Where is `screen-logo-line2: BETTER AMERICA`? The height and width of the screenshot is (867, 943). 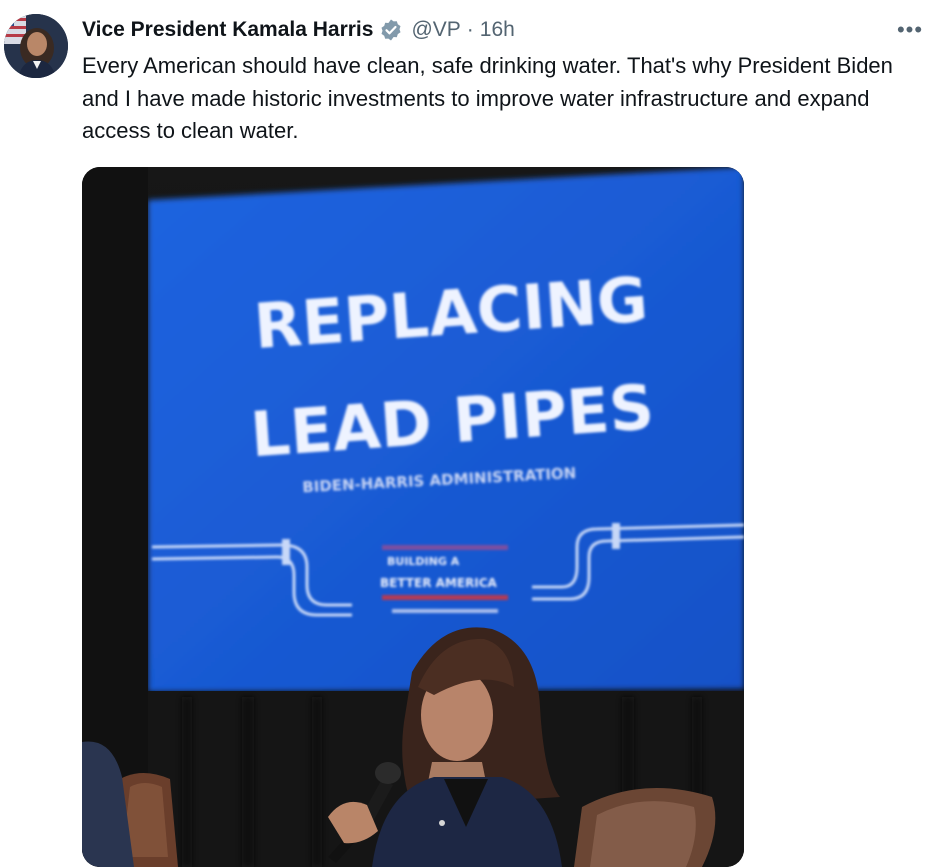
screen-logo-line2: BETTER AMERICA is located at coordinates (439, 583).